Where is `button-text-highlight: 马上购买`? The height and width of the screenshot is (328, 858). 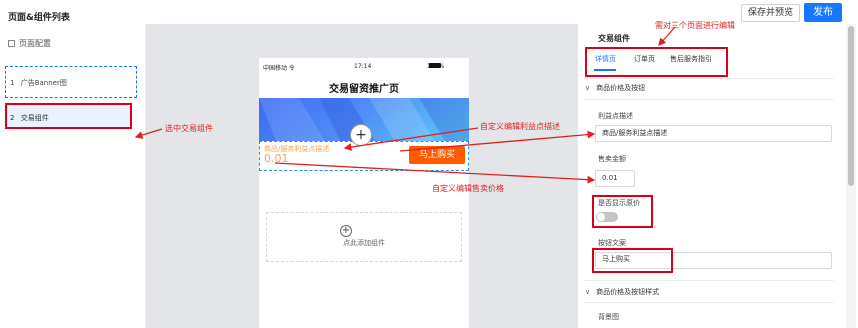 button-text-highlight: 马上购买 is located at coordinates (632, 260).